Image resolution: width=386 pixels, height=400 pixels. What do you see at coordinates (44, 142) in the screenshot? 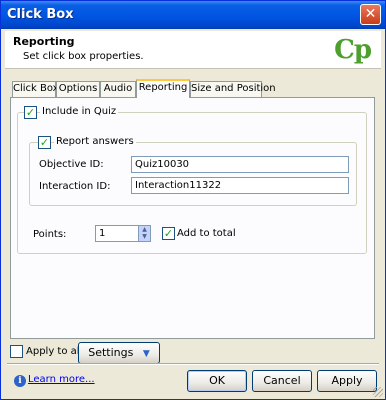
I see `report-answers-checkbox: ✓` at bounding box center [44, 142].